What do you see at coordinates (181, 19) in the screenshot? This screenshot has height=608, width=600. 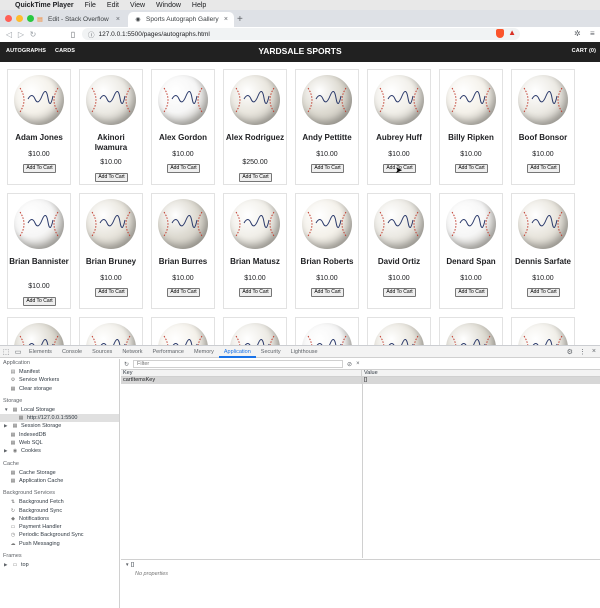 I see `tab-sports-autograph-gallery: ◉ Sports Autograph Gallery ×` at bounding box center [181, 19].